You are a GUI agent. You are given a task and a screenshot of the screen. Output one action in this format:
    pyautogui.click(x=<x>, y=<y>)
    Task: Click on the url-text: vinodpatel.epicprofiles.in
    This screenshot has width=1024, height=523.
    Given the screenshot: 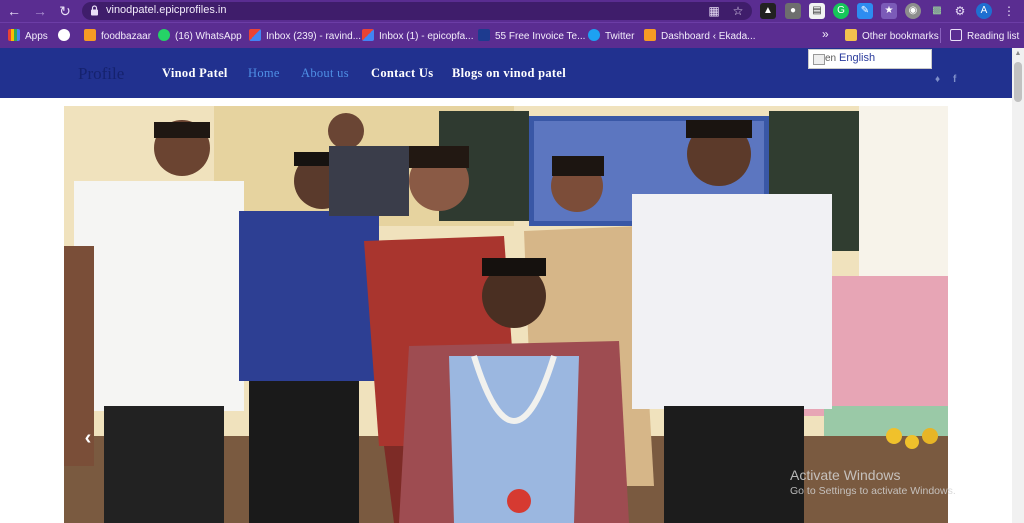 What is the action you would take?
    pyautogui.click(x=166, y=10)
    